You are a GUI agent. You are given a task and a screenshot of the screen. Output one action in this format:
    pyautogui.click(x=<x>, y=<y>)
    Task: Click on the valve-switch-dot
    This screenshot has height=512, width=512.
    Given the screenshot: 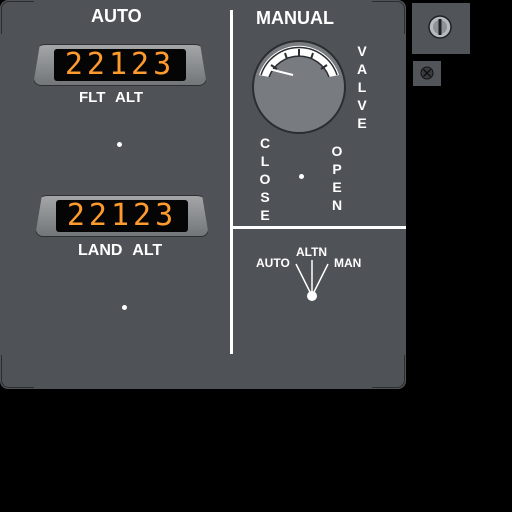 What is the action you would take?
    pyautogui.click(x=301, y=176)
    